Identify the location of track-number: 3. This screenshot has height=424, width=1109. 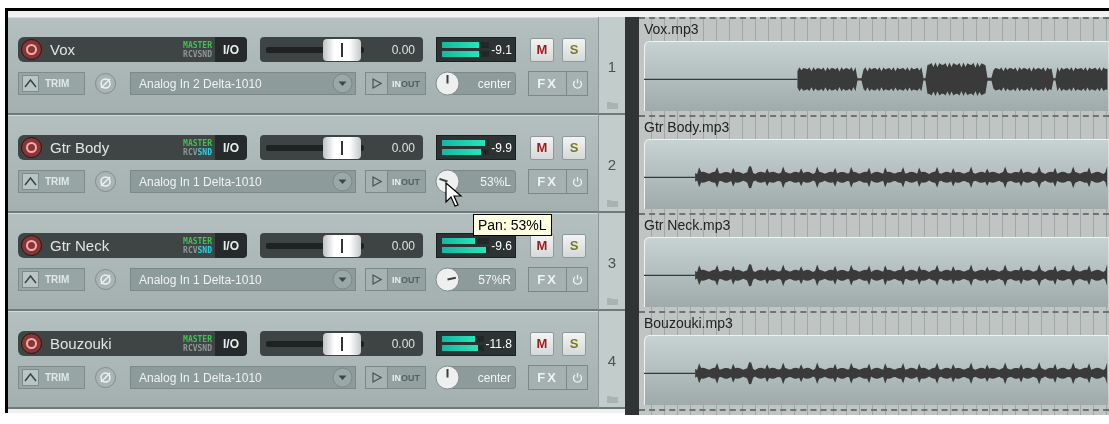
(612, 262).